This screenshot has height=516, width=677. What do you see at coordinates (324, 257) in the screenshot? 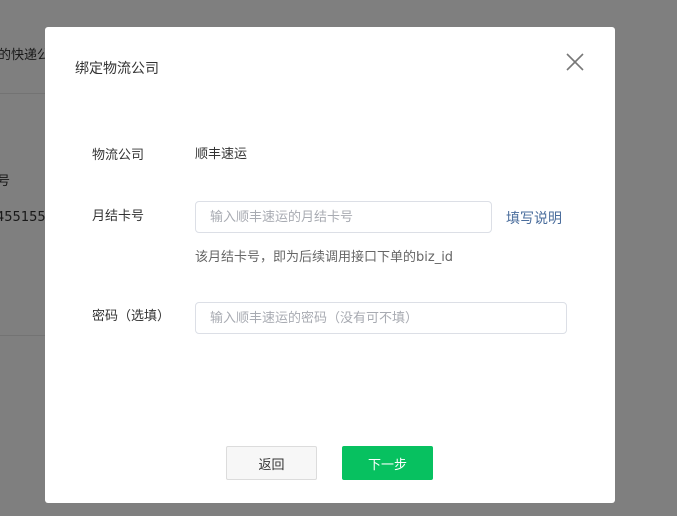
I see `account-hint: 该月结卡号，即为后续调用接口下单的biz_id` at bounding box center [324, 257].